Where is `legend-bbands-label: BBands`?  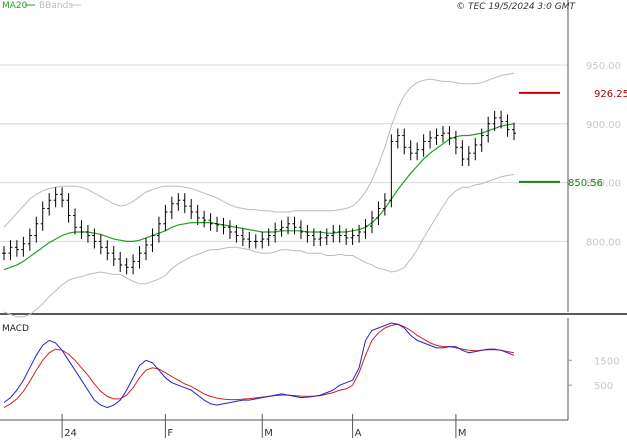
legend-bbands-label: BBands is located at coordinates (56, 6).